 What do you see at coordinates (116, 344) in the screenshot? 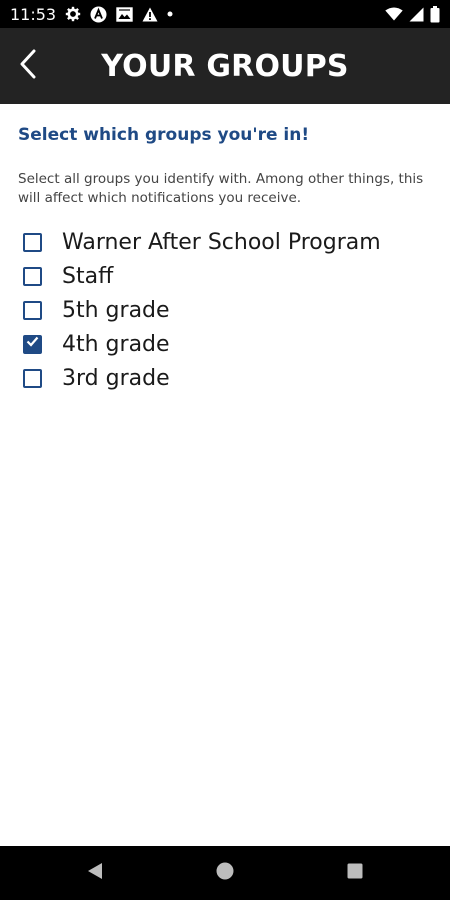
I see `group-label: 4th grade` at bounding box center [116, 344].